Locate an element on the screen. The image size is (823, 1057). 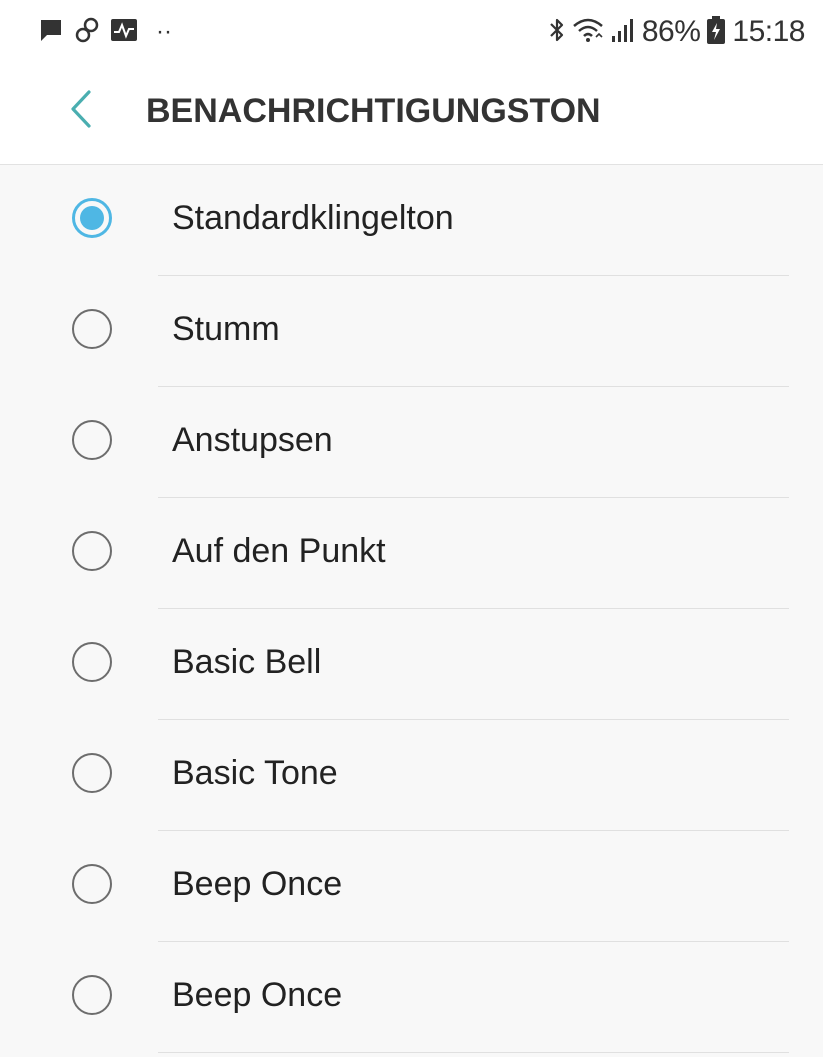
item-label: Stumm is located at coordinates (226, 329).